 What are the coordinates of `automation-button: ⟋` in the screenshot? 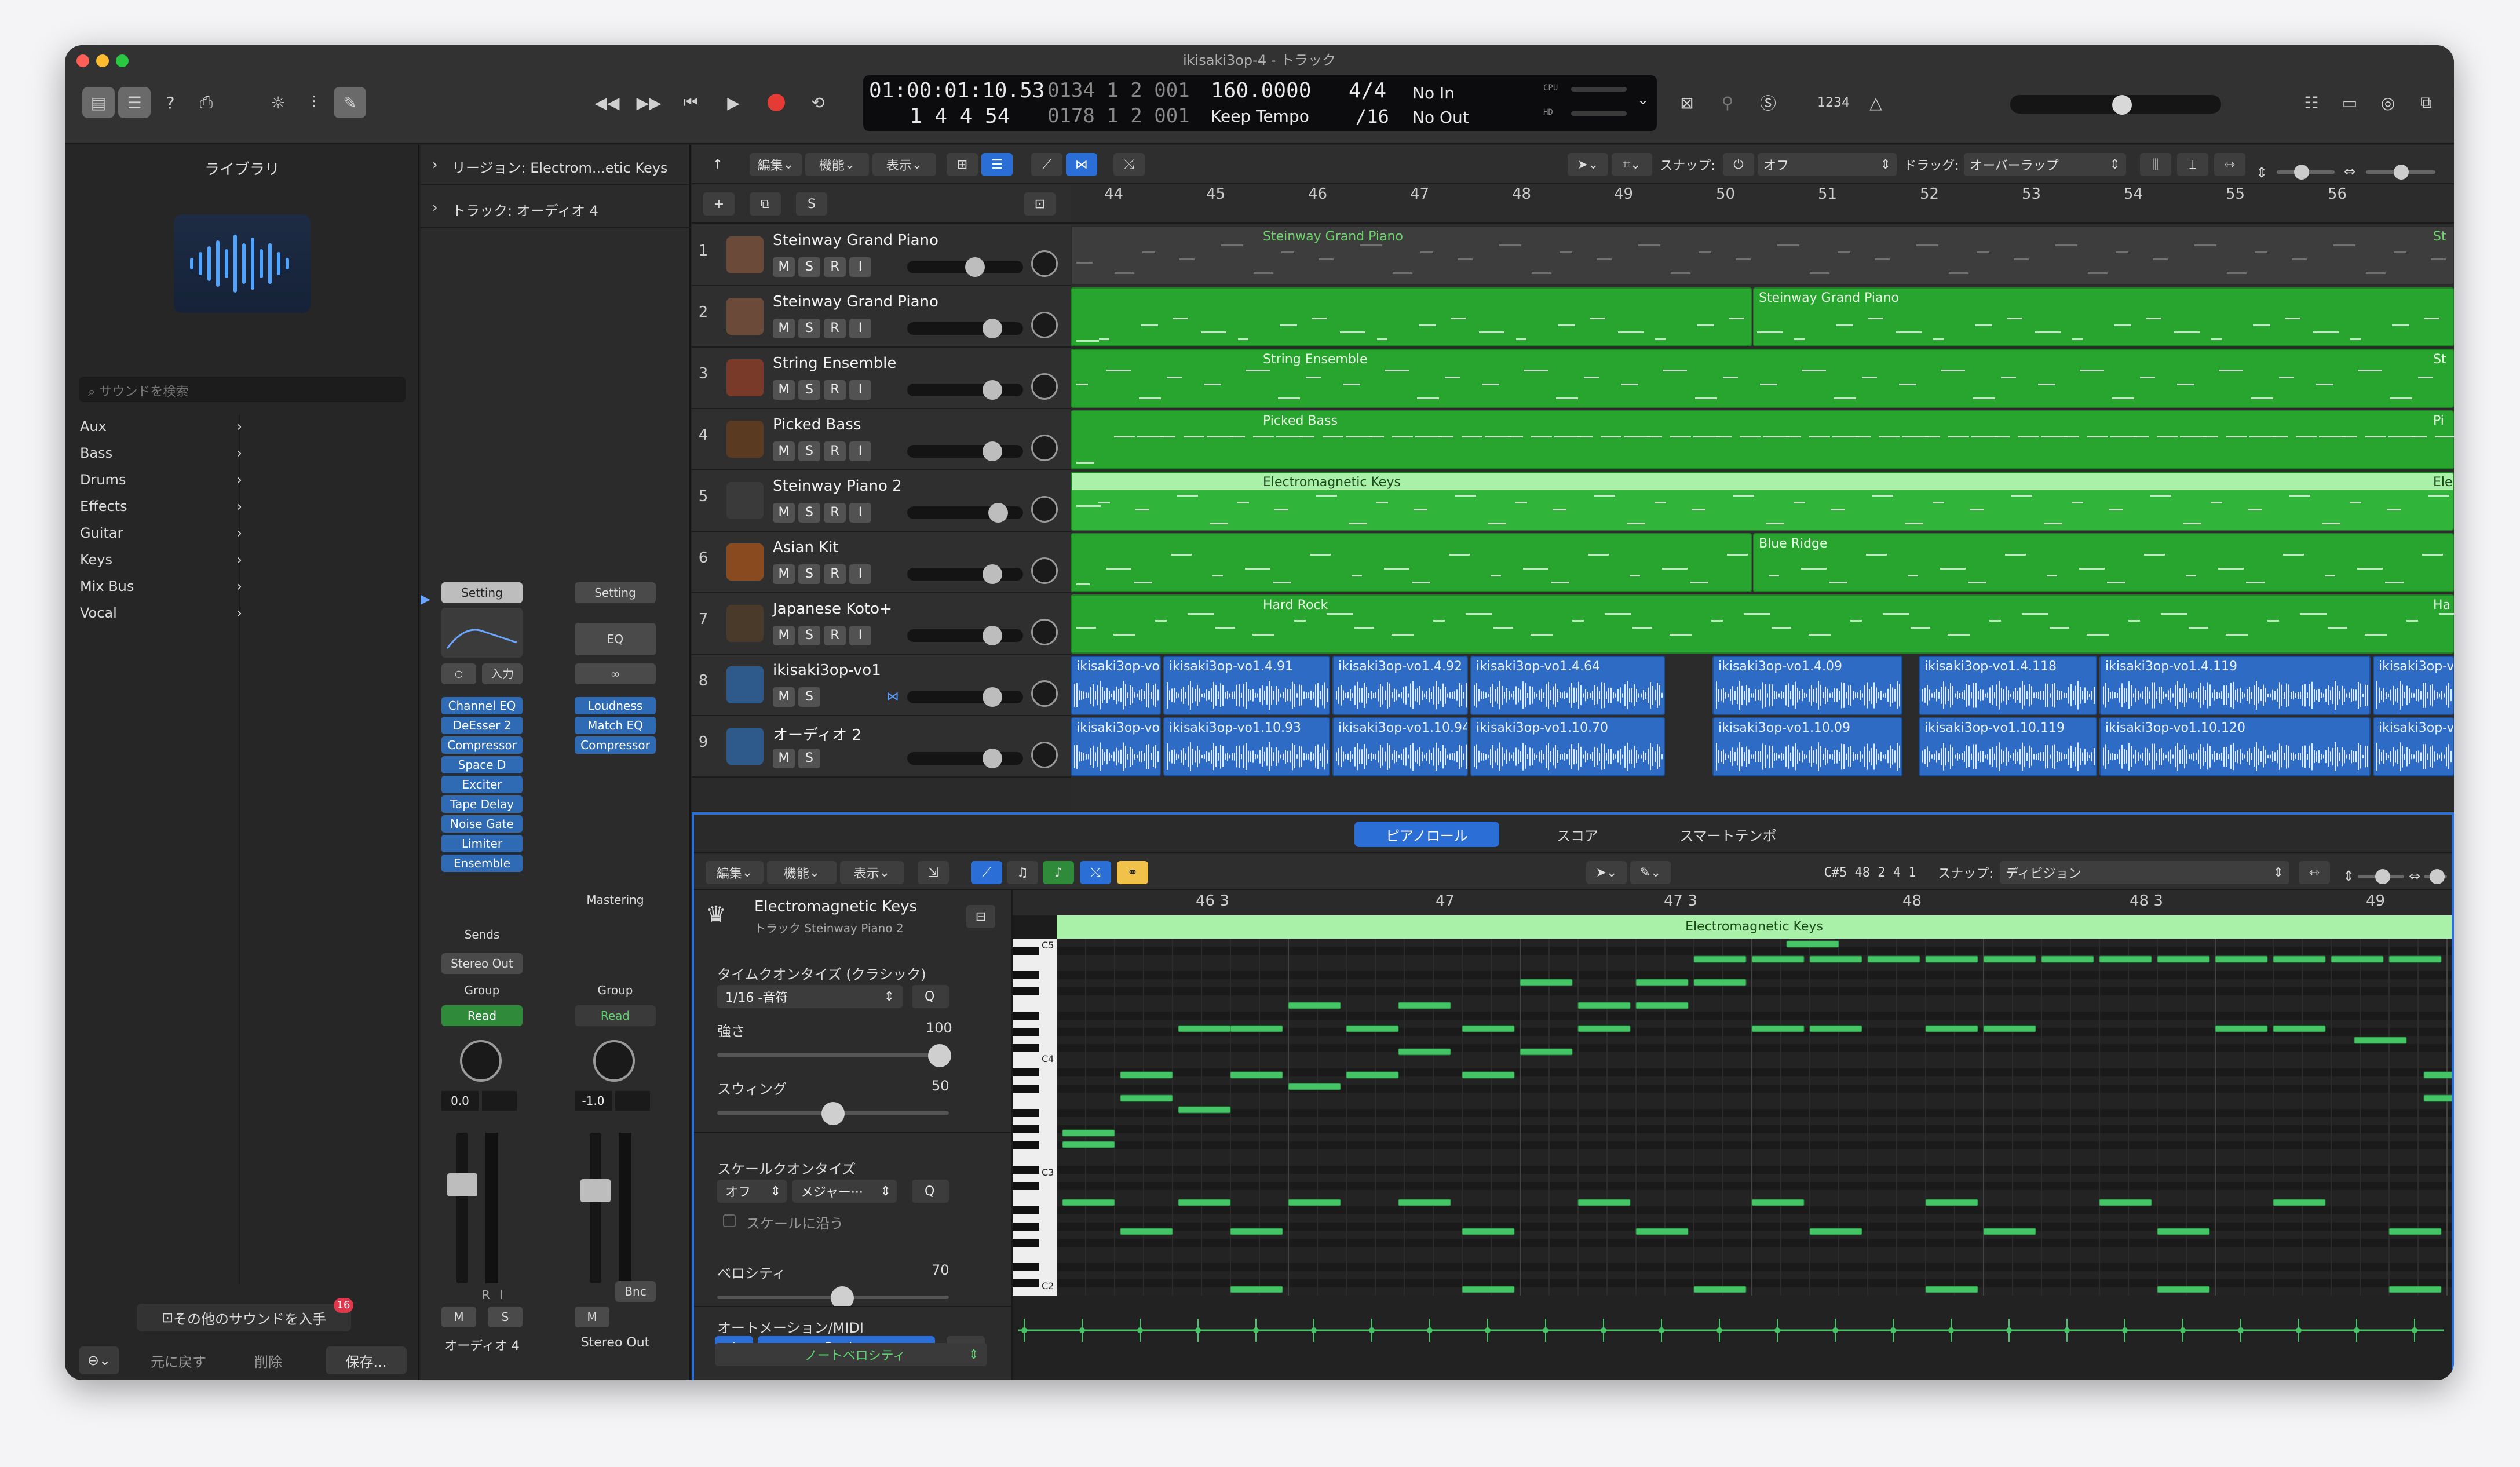 It's located at (1047, 164).